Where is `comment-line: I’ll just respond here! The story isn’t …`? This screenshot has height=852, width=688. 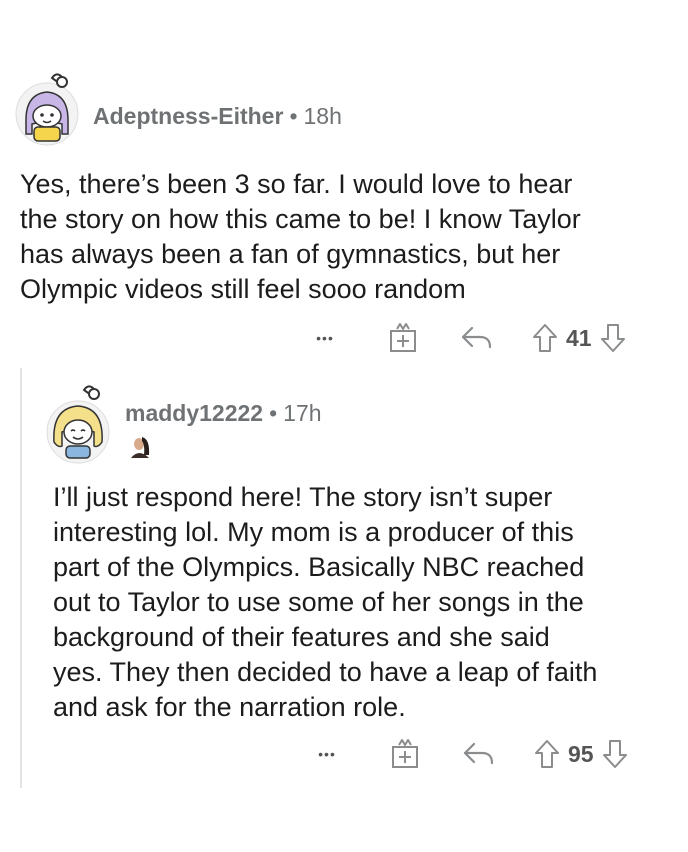
comment-line: I’ll just respond here! The story isn’t … is located at coordinates (303, 497).